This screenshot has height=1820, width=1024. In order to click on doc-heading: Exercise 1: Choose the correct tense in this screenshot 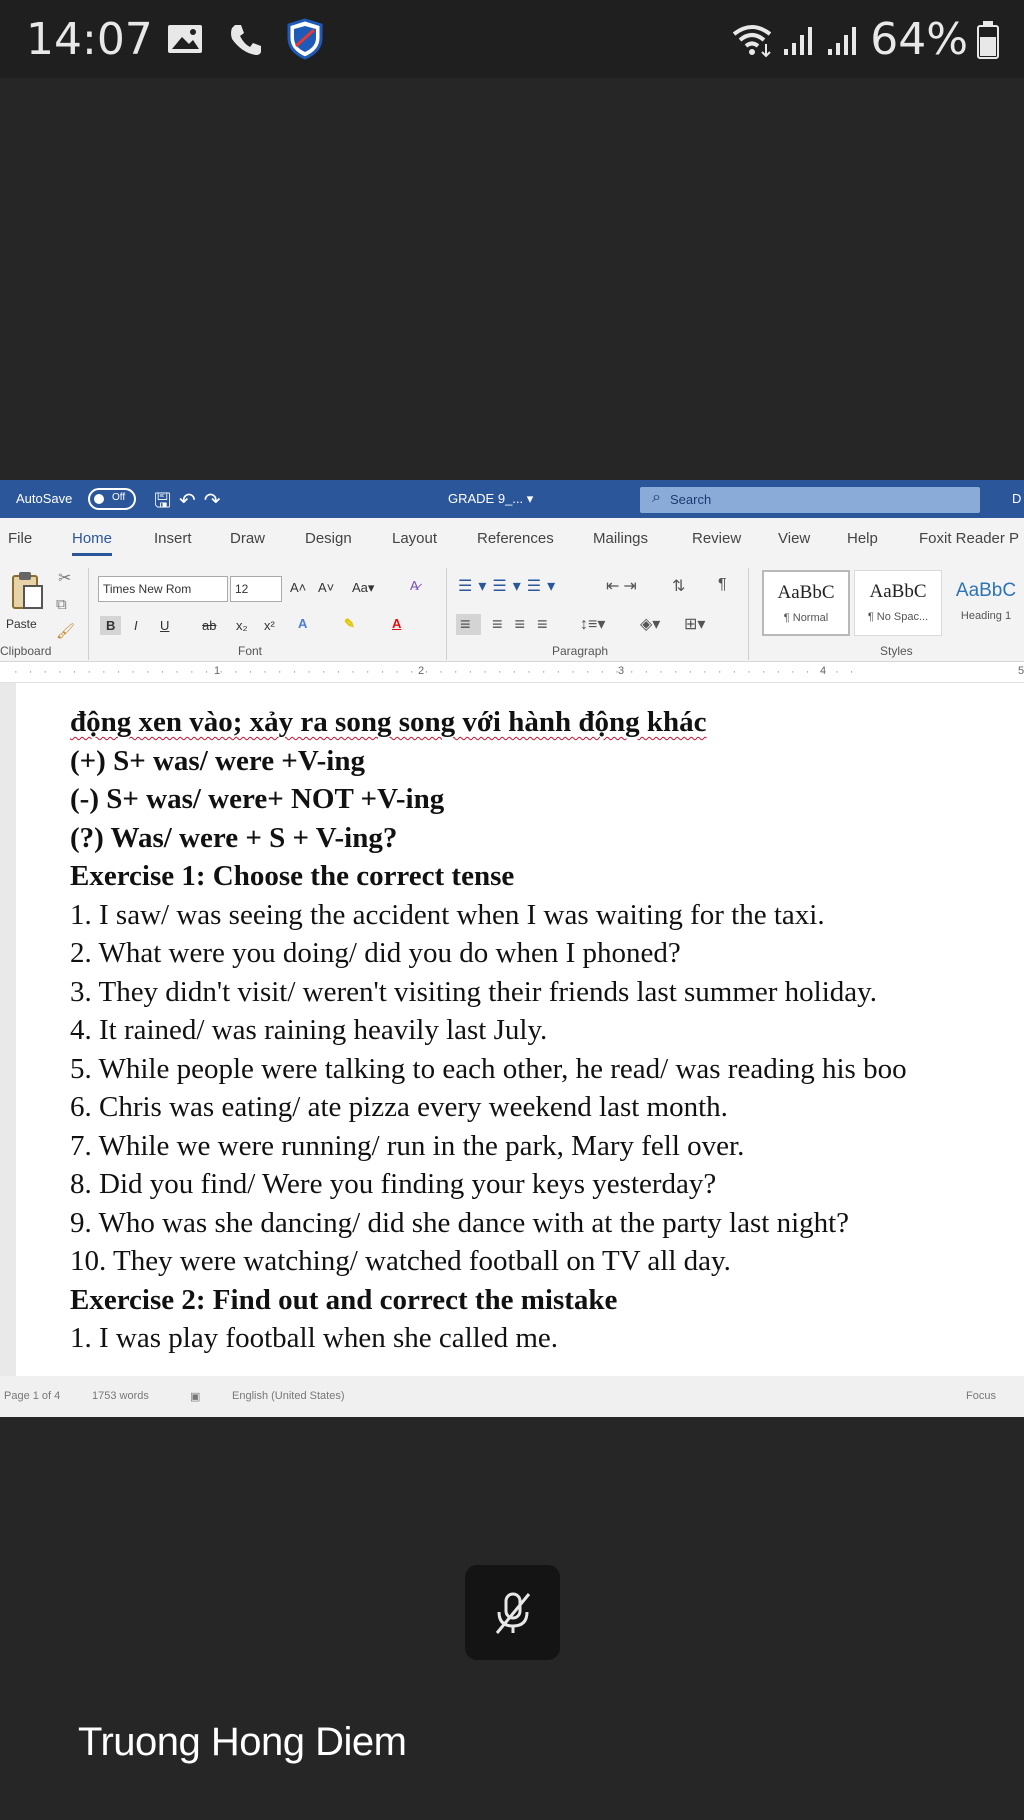, I will do `click(292, 876)`.